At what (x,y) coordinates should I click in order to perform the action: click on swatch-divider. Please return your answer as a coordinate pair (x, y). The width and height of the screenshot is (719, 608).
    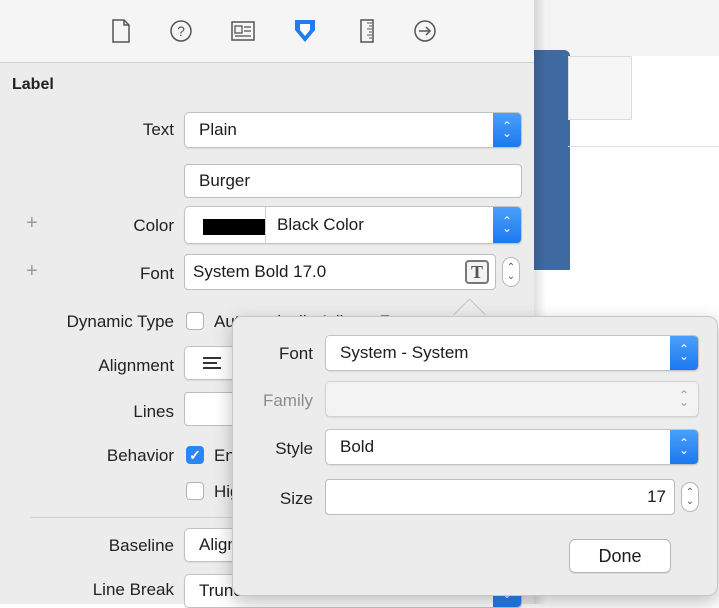
    Looking at the image, I should click on (265, 225).